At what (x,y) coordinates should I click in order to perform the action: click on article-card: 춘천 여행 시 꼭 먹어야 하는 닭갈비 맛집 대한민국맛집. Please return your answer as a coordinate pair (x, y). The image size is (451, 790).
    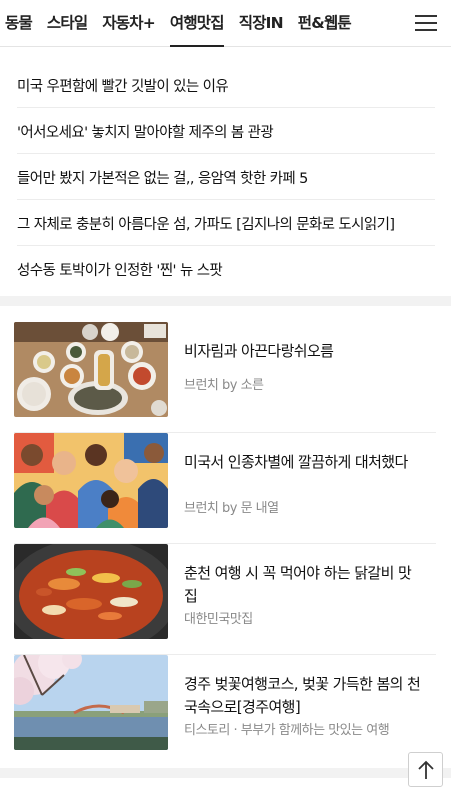
    Looking at the image, I should click on (225, 599).